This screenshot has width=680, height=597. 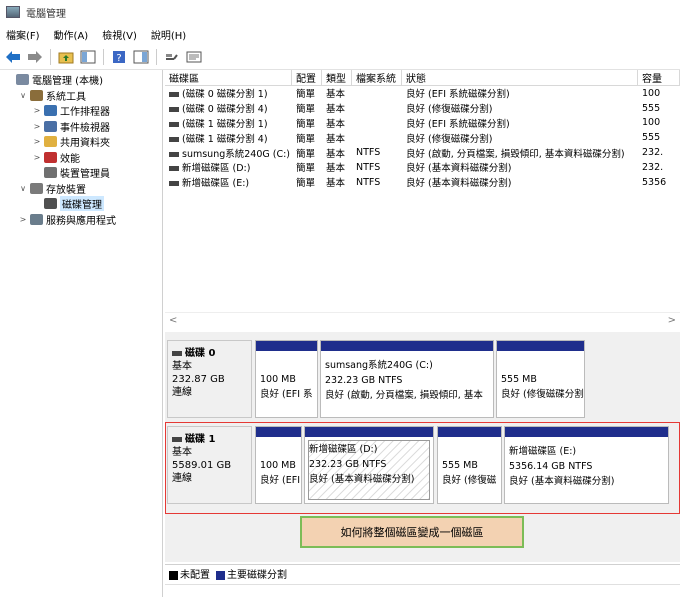 What do you see at coordinates (119, 34) in the screenshot?
I see `menu-view: 檢視(V)` at bounding box center [119, 34].